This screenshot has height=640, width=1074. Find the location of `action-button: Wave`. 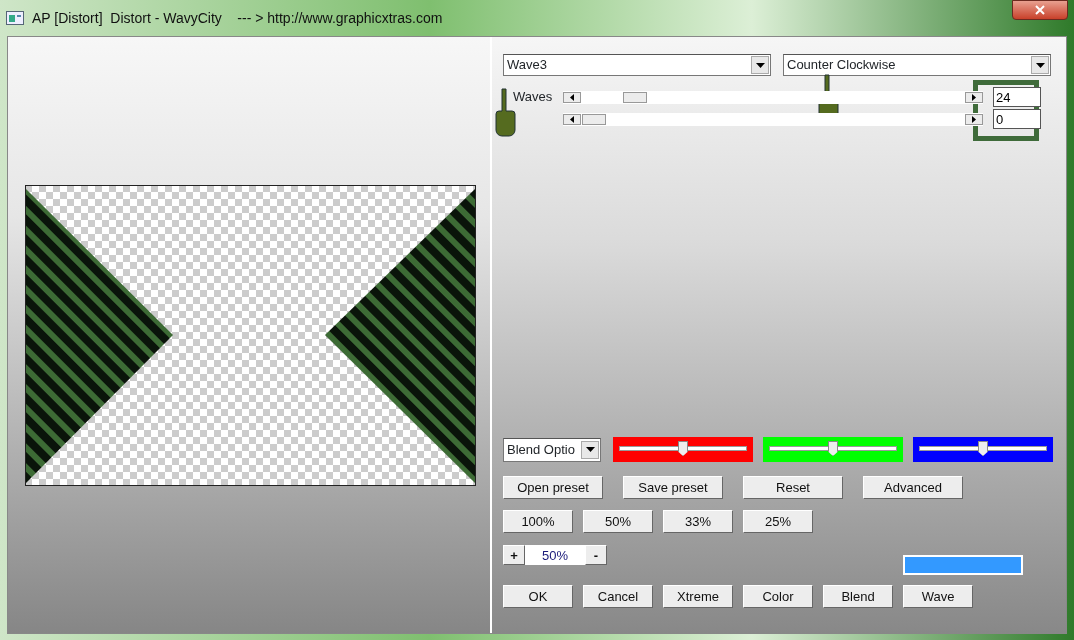

action-button: Wave is located at coordinates (938, 596).